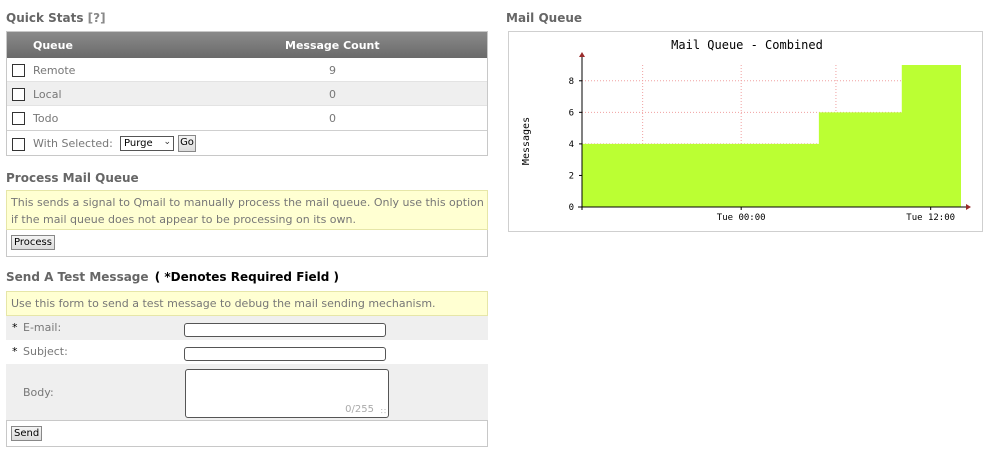  I want to click on body-textarea: 0/255 ∷, so click(287, 393).